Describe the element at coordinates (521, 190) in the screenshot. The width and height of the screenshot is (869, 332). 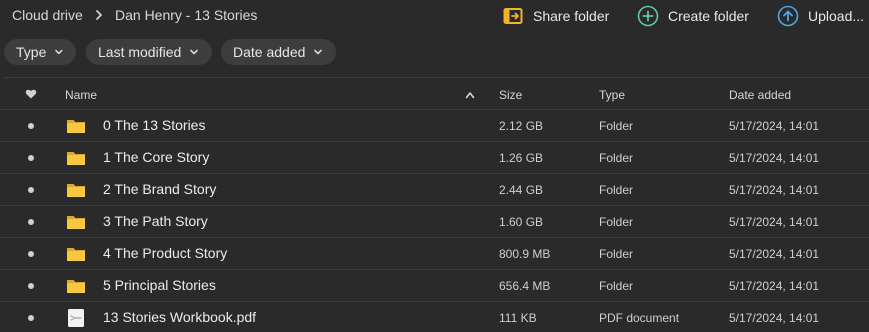
I see `file-size: 2.44 GB` at that location.